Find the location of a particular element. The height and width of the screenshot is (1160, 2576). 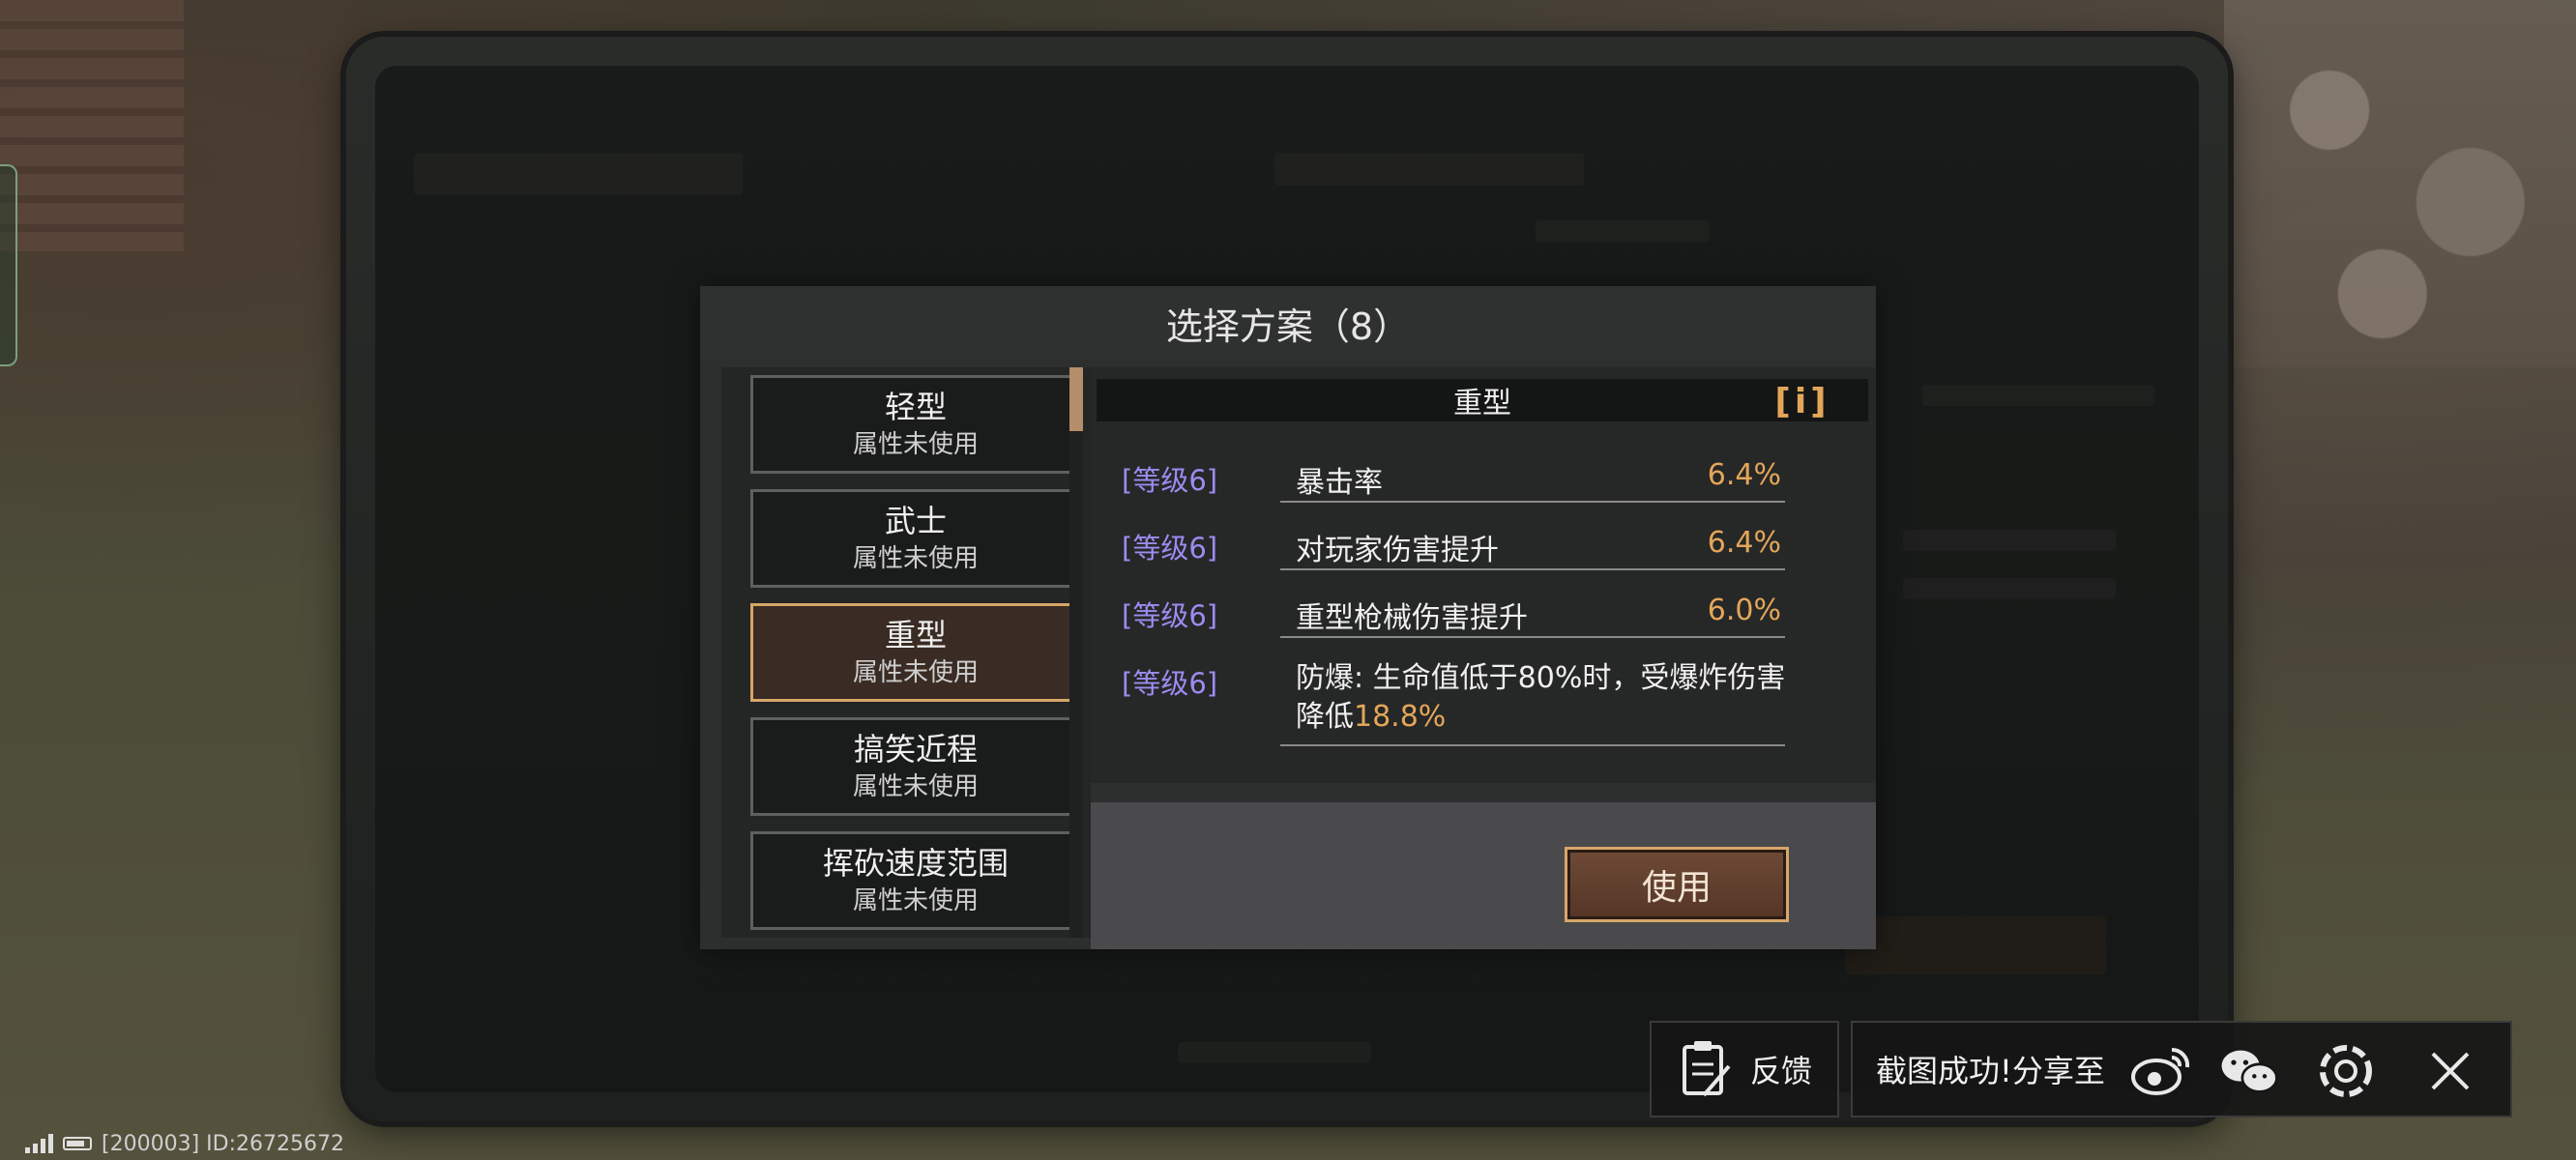

scheme-name: 搞笑近程 is located at coordinates (915, 750).